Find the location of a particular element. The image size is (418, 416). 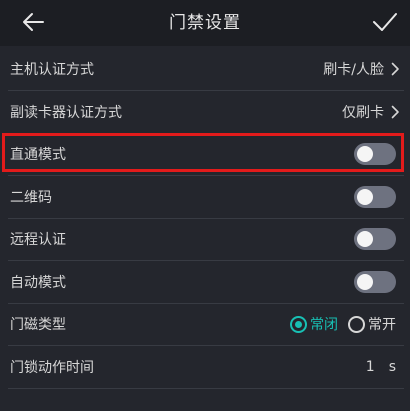

radio-unselected-icon is located at coordinates (356, 324).